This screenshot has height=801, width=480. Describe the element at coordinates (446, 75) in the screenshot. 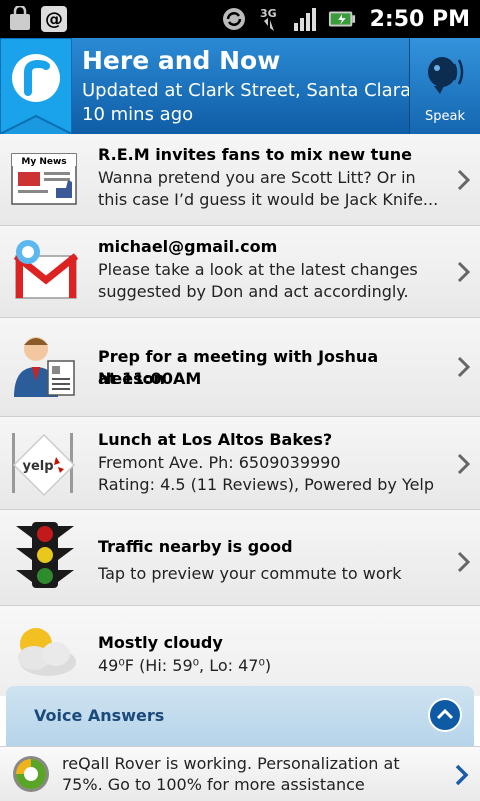

I see `speak-icon` at that location.